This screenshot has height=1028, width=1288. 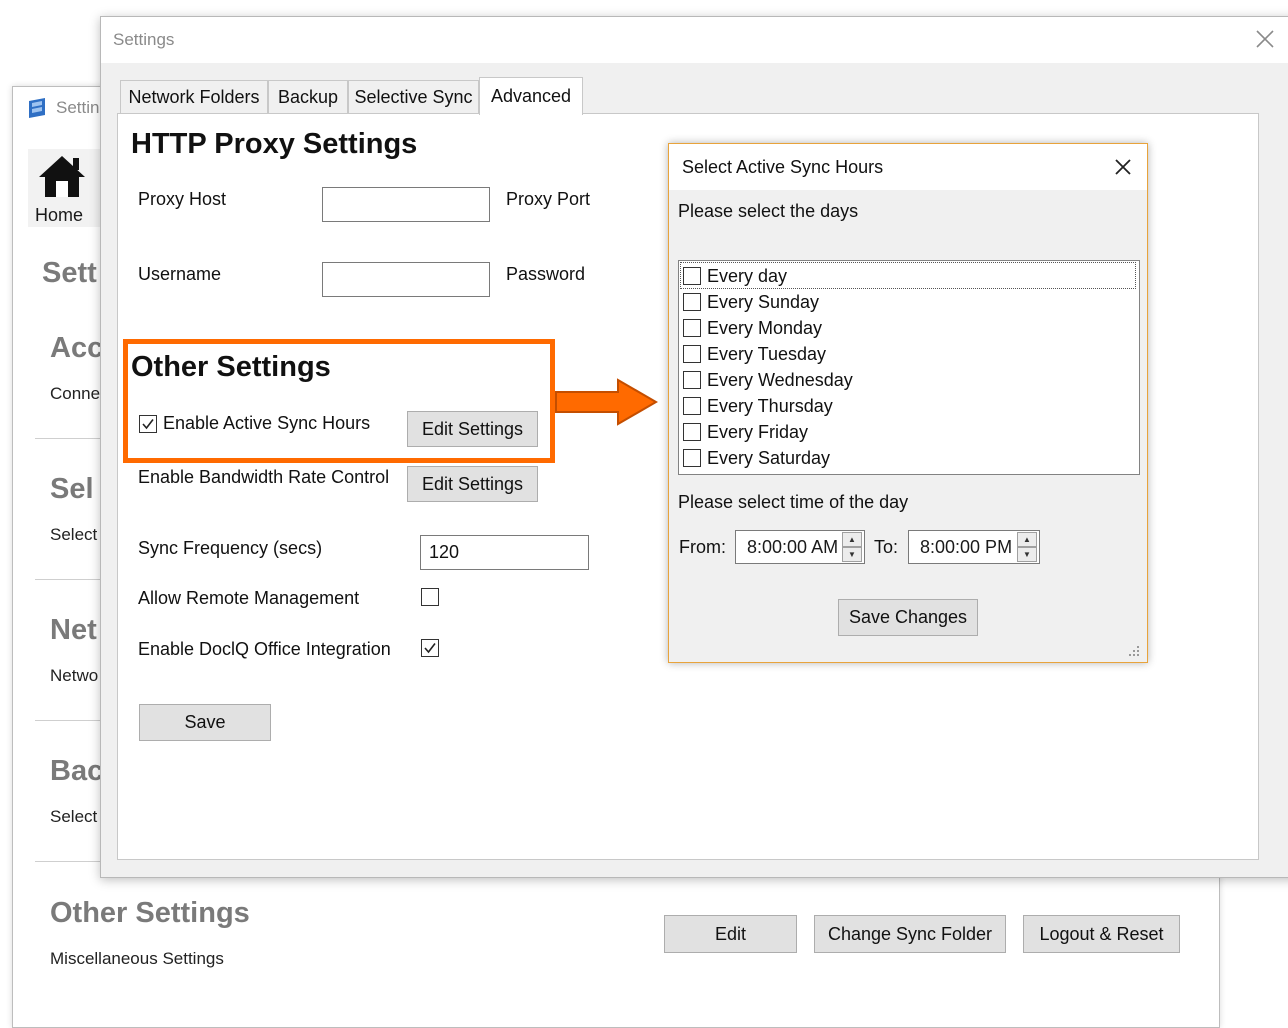 I want to click on list-item: Every Thursday, so click(x=758, y=406).